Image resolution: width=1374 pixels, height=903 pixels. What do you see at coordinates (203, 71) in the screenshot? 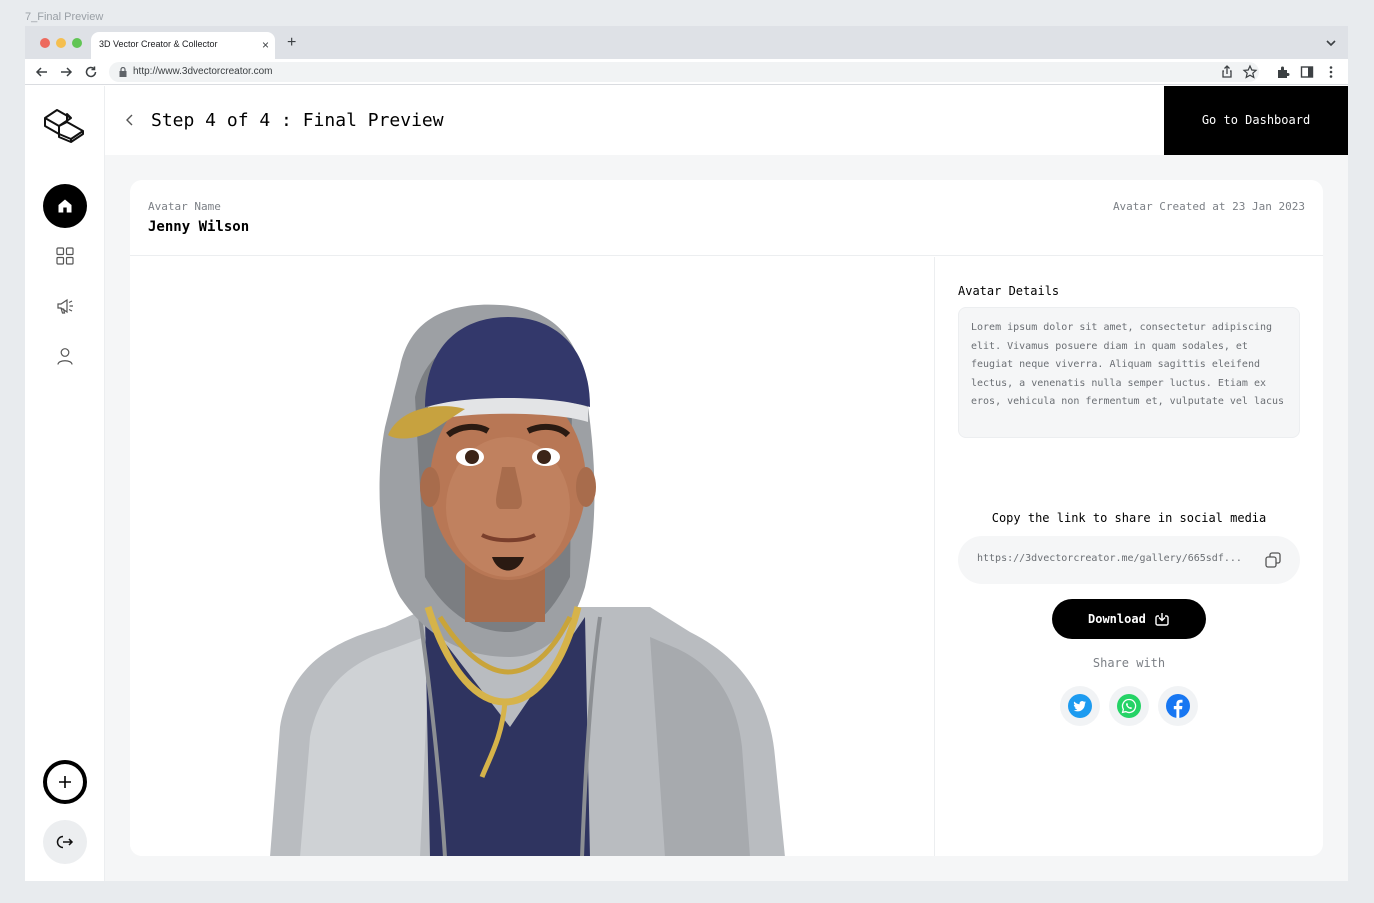
I see `url-text: http://www.3dvectorcreator.com` at bounding box center [203, 71].